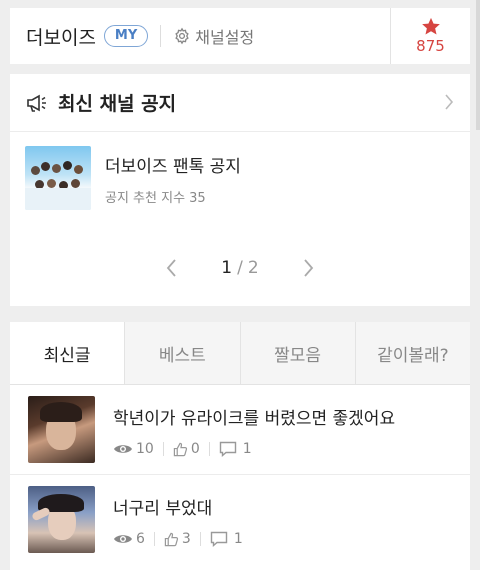  I want to click on chevron-left-icon, so click(171, 268).